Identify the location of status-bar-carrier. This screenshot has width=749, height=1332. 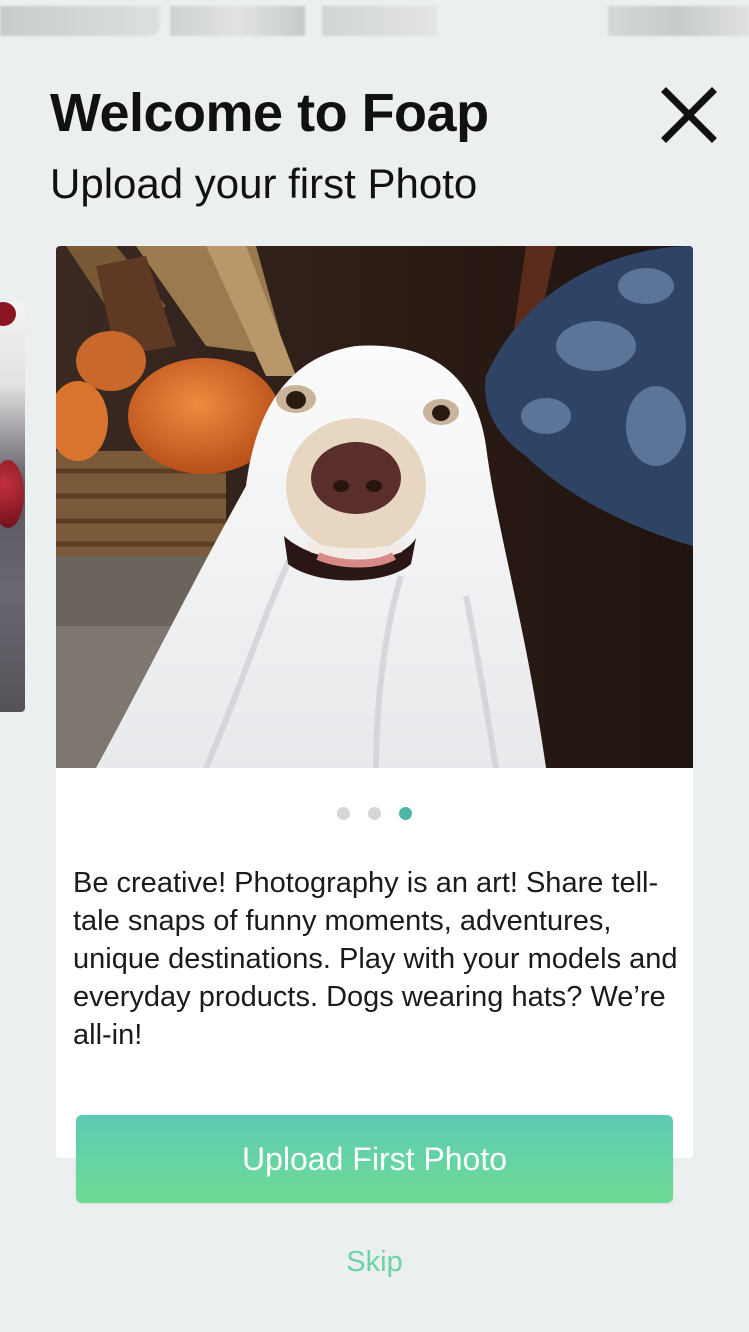
(80, 21).